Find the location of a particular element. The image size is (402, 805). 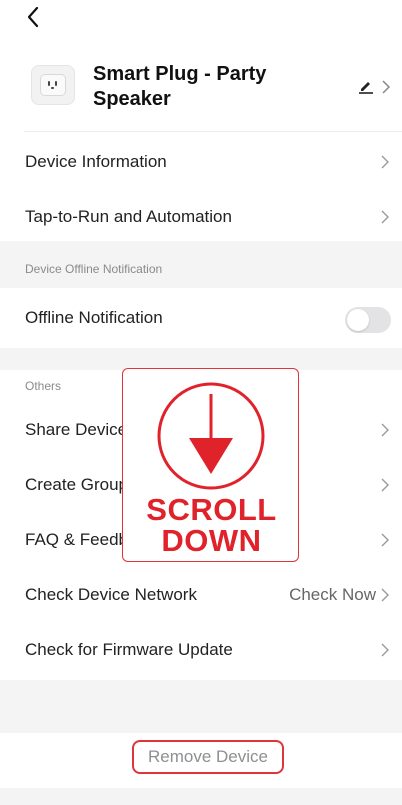

scroll-label: SCROLL is located at coordinates (211, 509).